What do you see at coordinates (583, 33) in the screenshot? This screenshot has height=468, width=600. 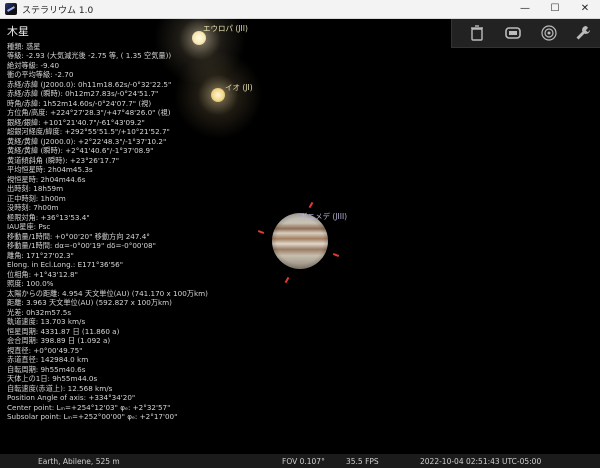 I see `wrench-icon` at bounding box center [583, 33].